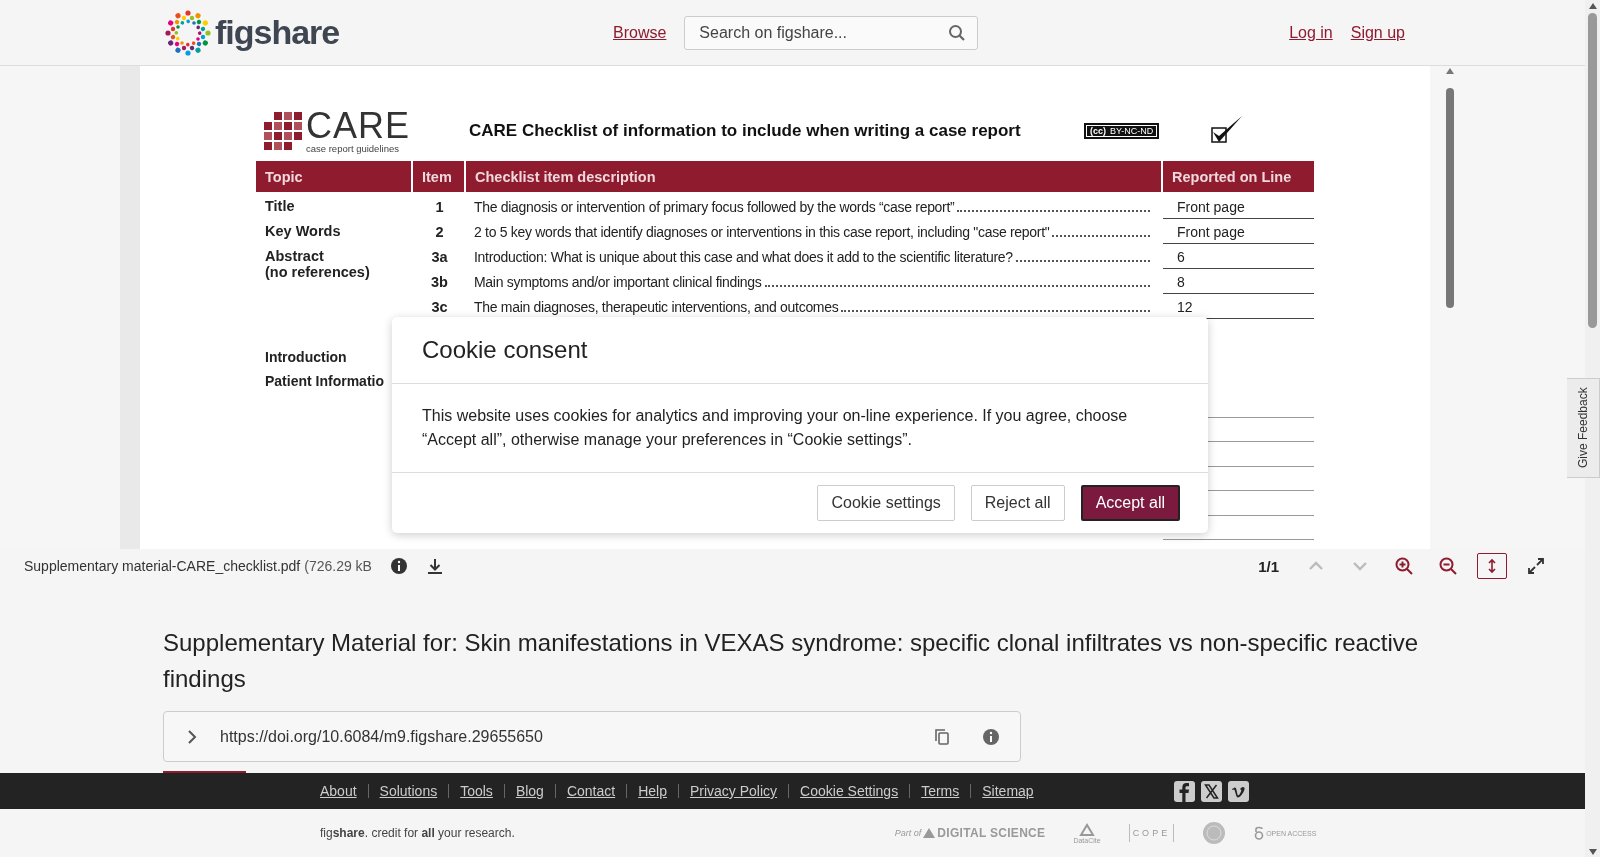 The height and width of the screenshot is (857, 1600). Describe the element at coordinates (791, 661) in the screenshot. I see `item-title: Supplementary Material for: Skin manifestations in VEXAS syndrome: specific clonal infiltrates vs non-specific reactive findings` at that location.